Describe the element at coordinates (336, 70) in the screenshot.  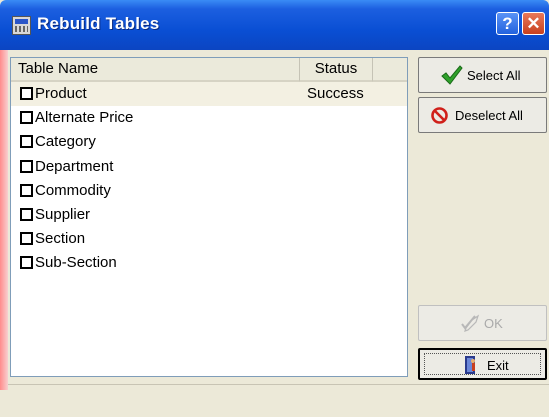
I see `column-header-status: Status` at that location.